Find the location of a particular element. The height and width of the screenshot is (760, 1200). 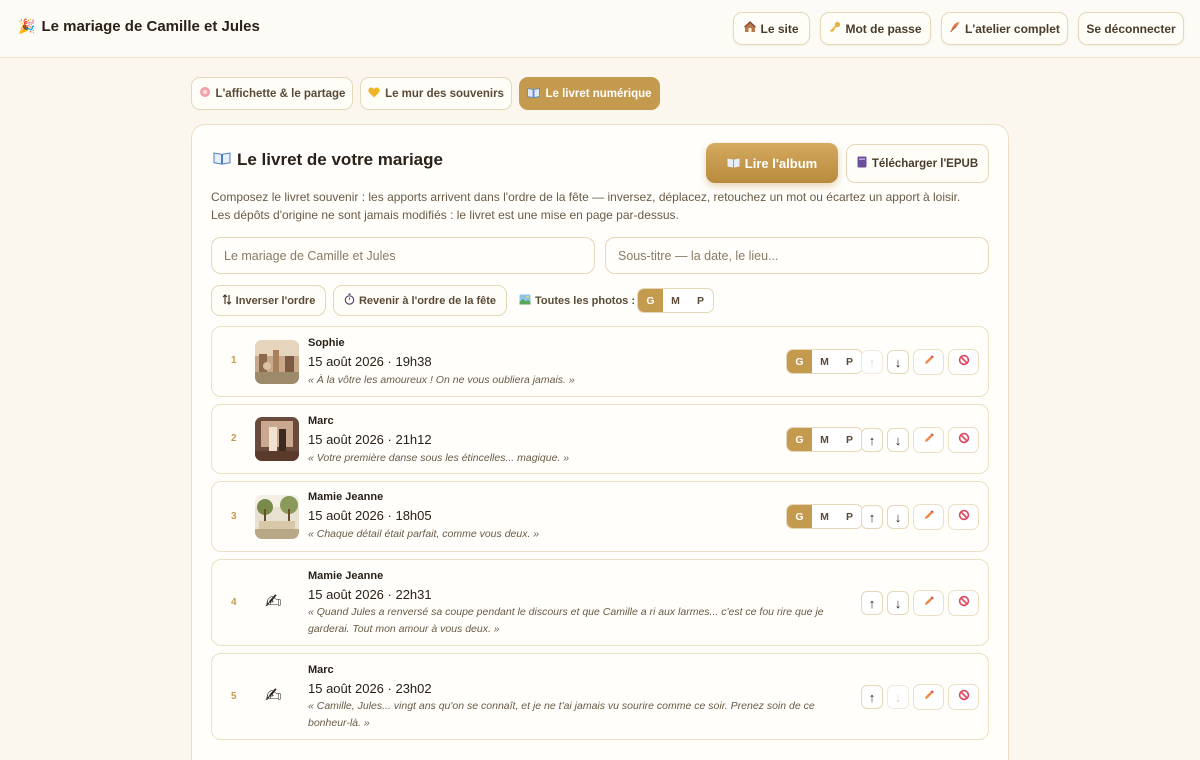

download-epub-label: Télécharger l'EPUB is located at coordinates (925, 163).